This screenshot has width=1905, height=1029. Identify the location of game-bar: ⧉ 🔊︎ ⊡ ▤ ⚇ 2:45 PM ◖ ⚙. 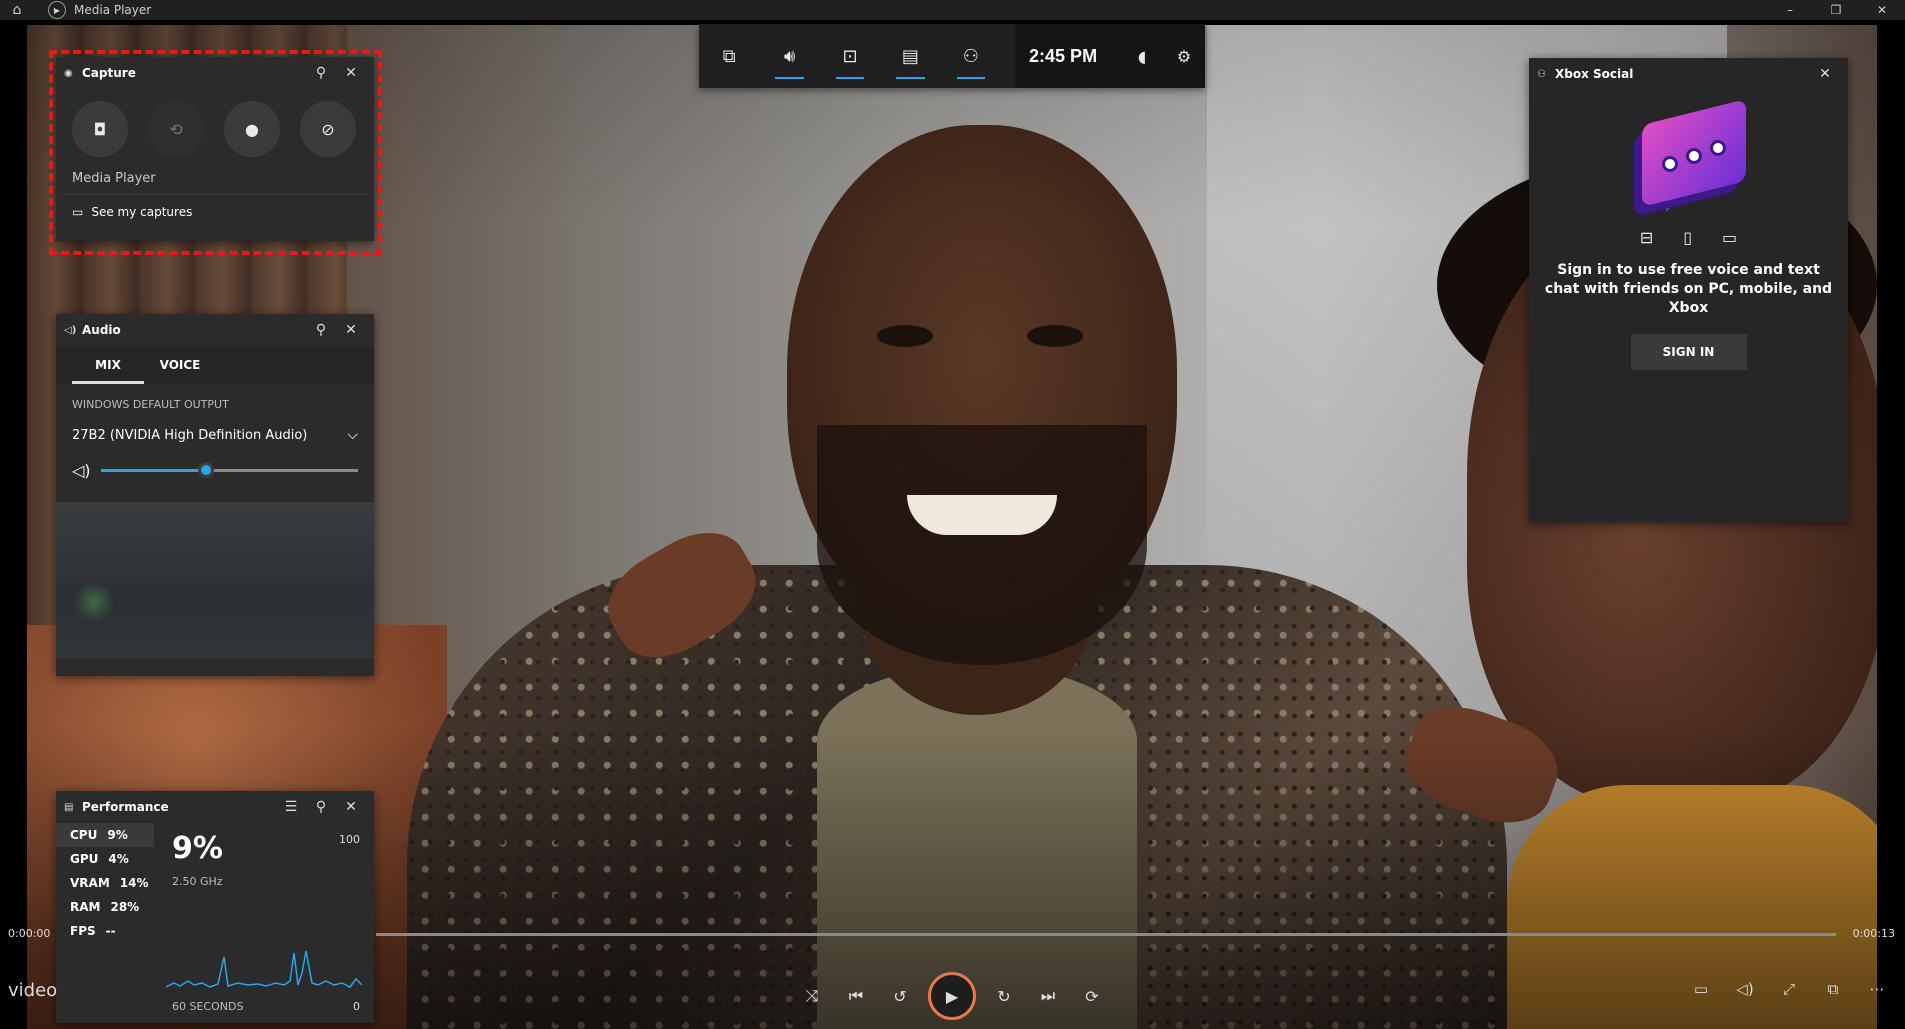
(952, 56).